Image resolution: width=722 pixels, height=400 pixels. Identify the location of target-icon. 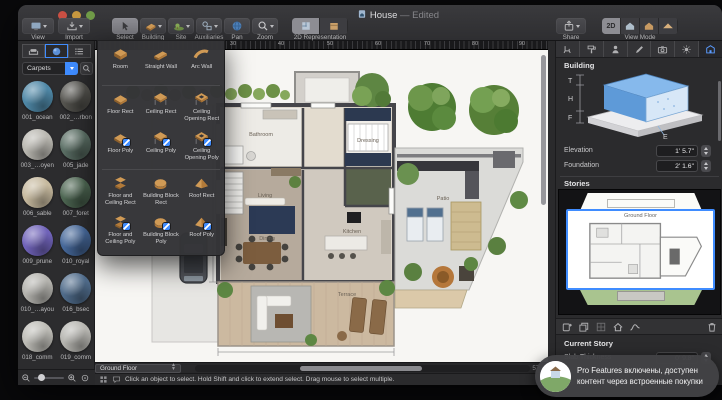
(85, 378).